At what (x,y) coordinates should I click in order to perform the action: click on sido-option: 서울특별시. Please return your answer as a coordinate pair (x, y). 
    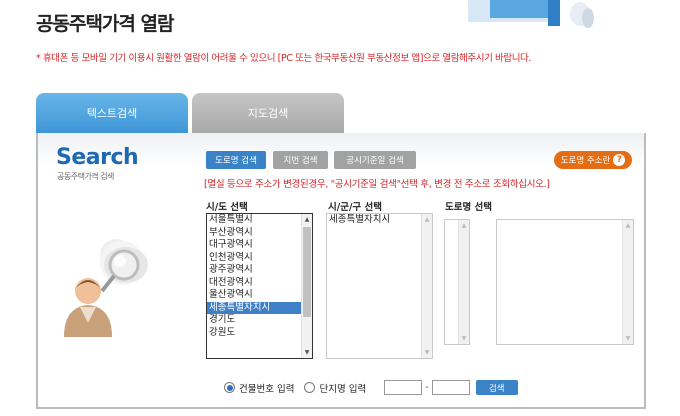
    Looking at the image, I should click on (259, 220).